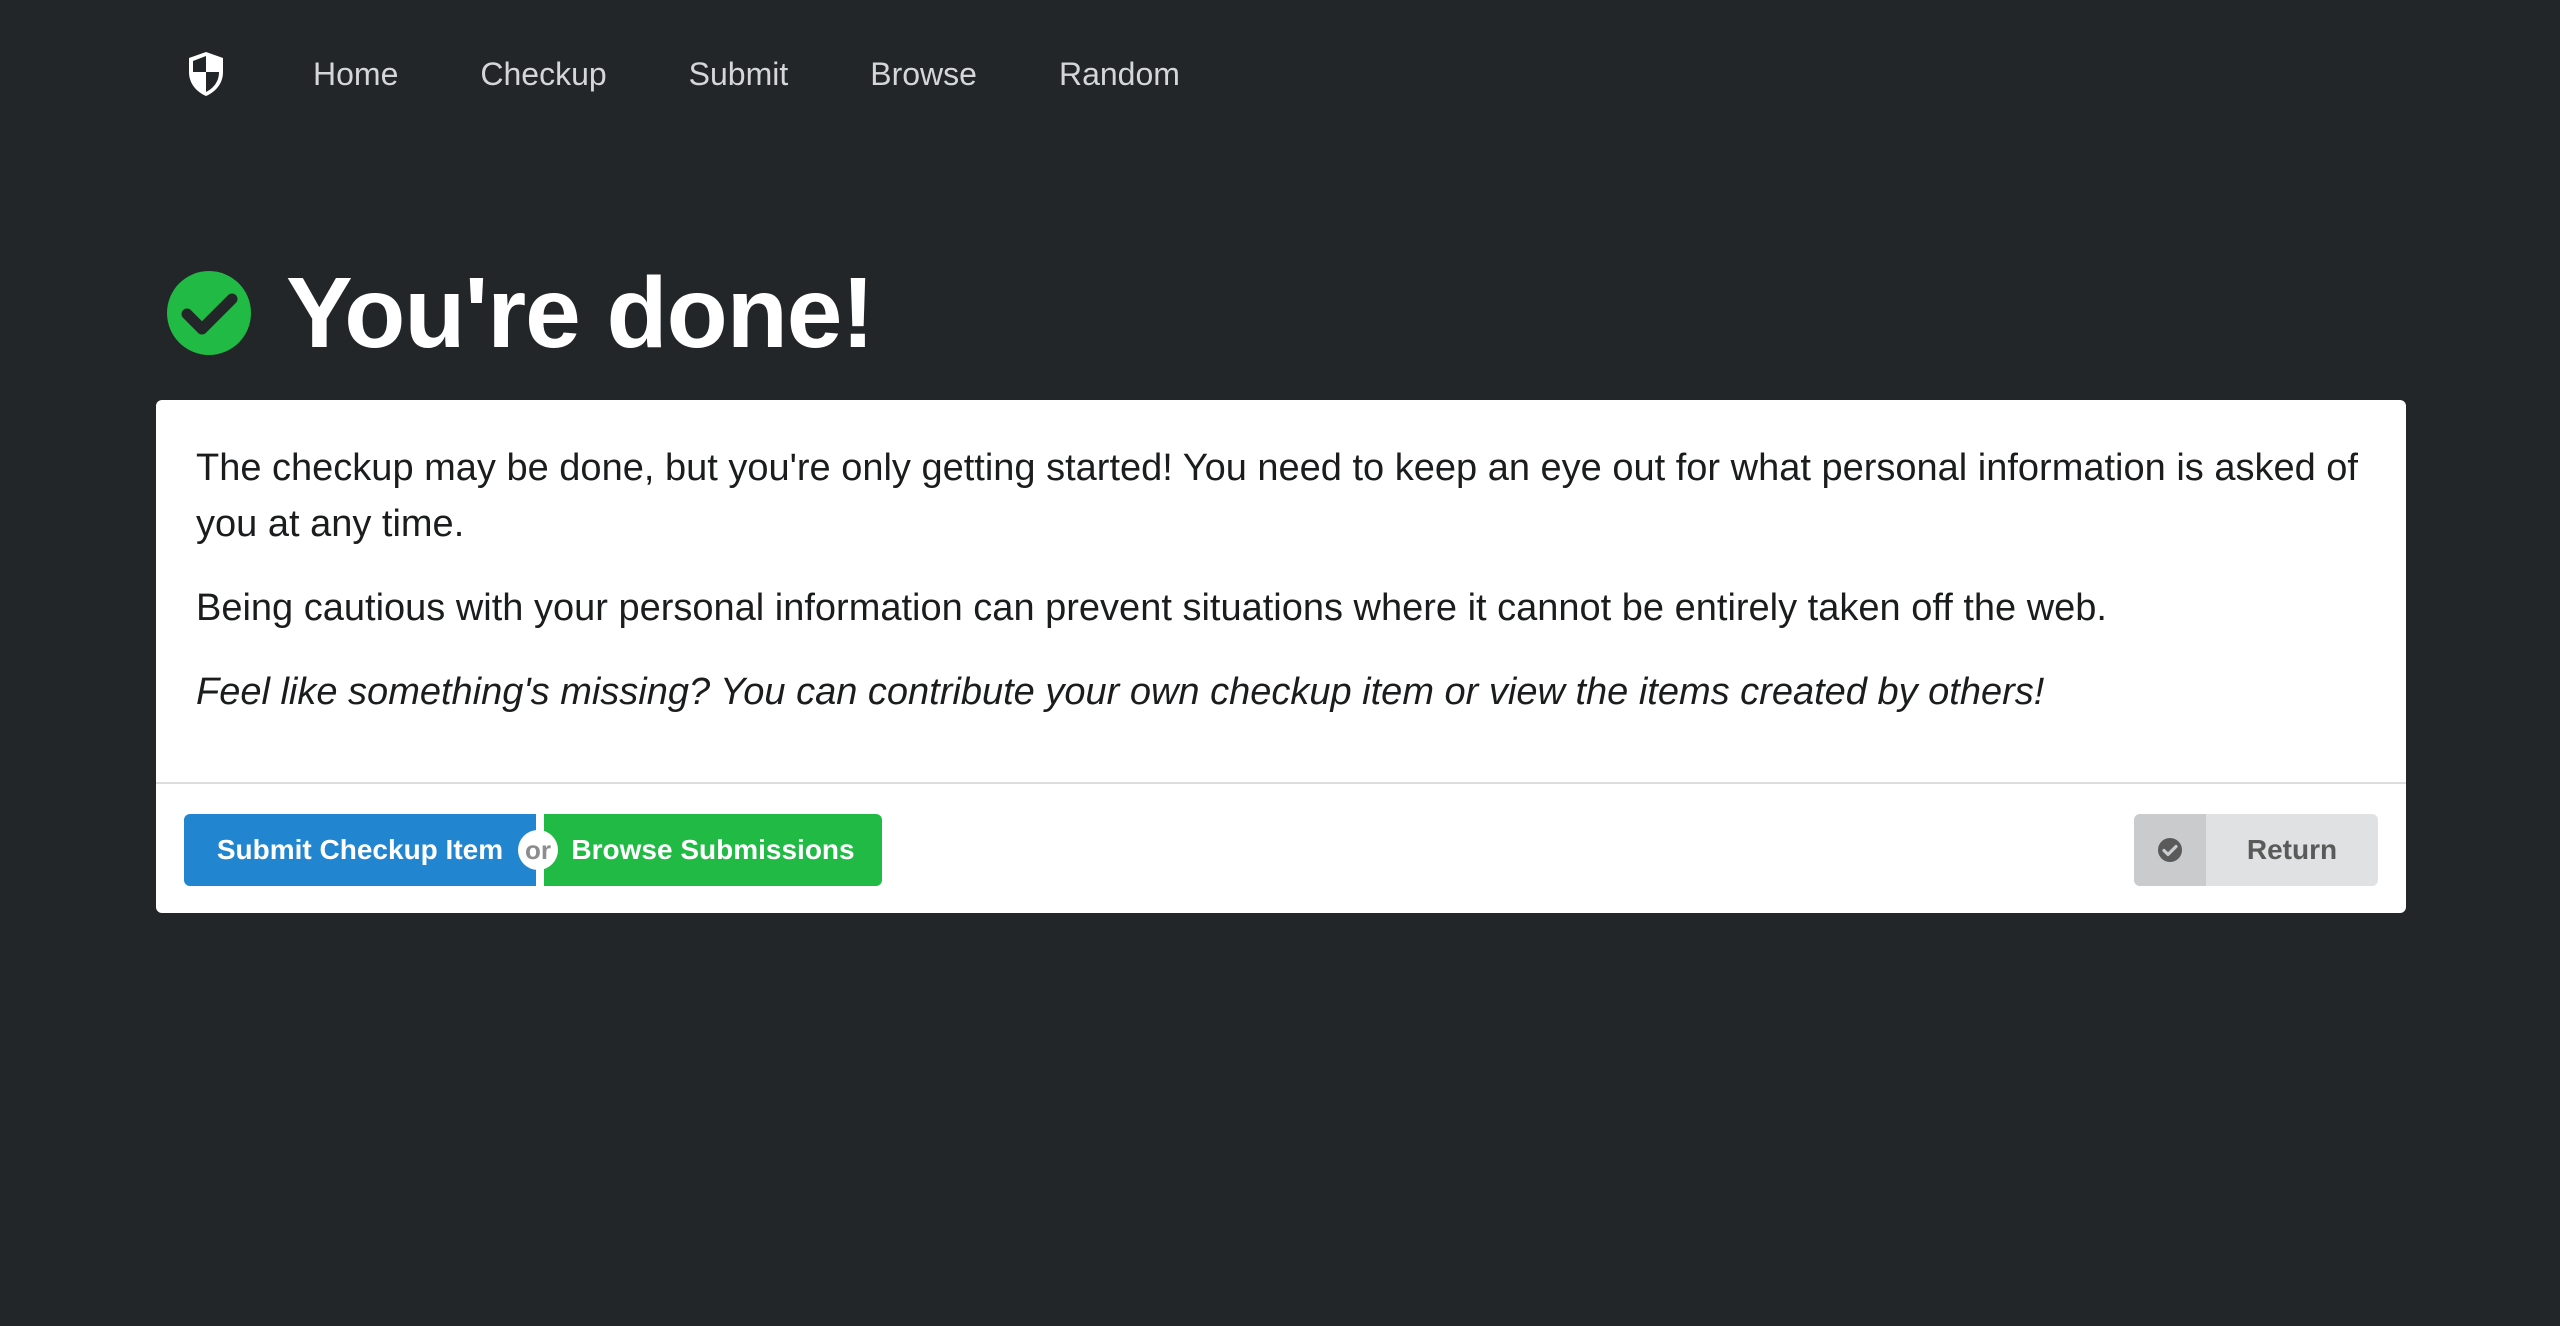 This screenshot has height=1326, width=2560. What do you see at coordinates (2292, 849) in the screenshot?
I see `return-button-label: Return` at bounding box center [2292, 849].